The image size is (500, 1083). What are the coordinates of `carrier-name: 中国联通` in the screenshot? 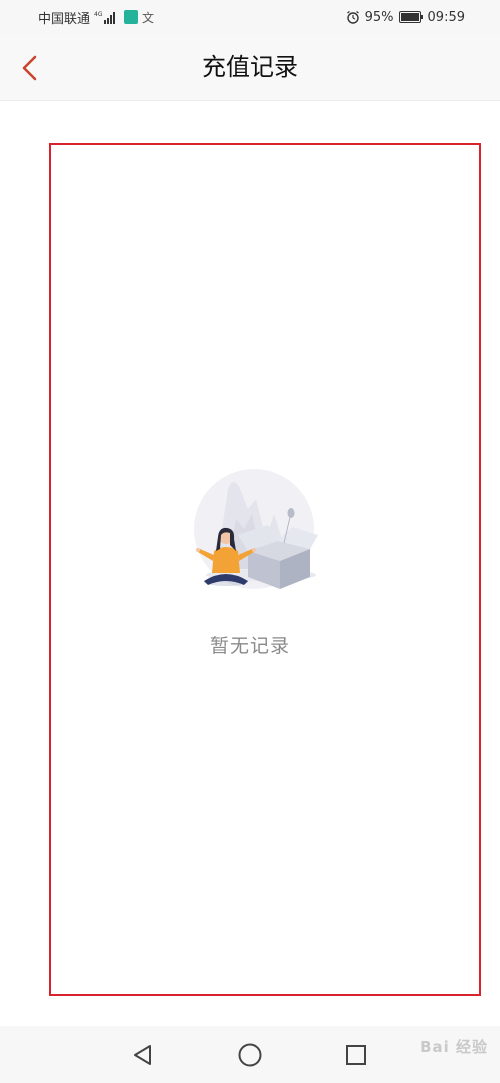 It's located at (64, 19).